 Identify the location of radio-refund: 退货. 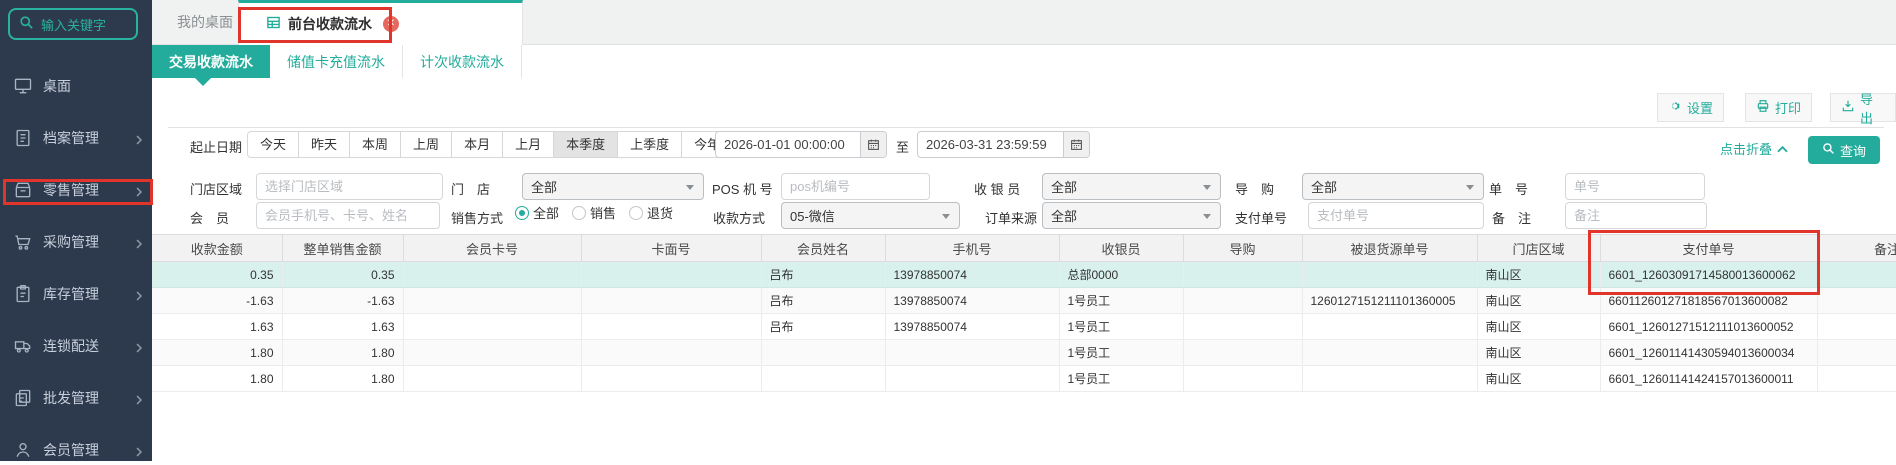
(651, 212).